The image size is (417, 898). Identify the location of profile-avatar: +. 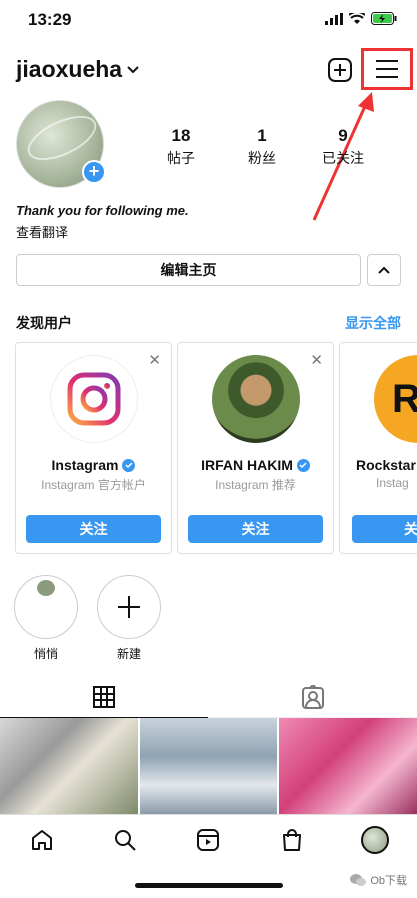
(61, 144).